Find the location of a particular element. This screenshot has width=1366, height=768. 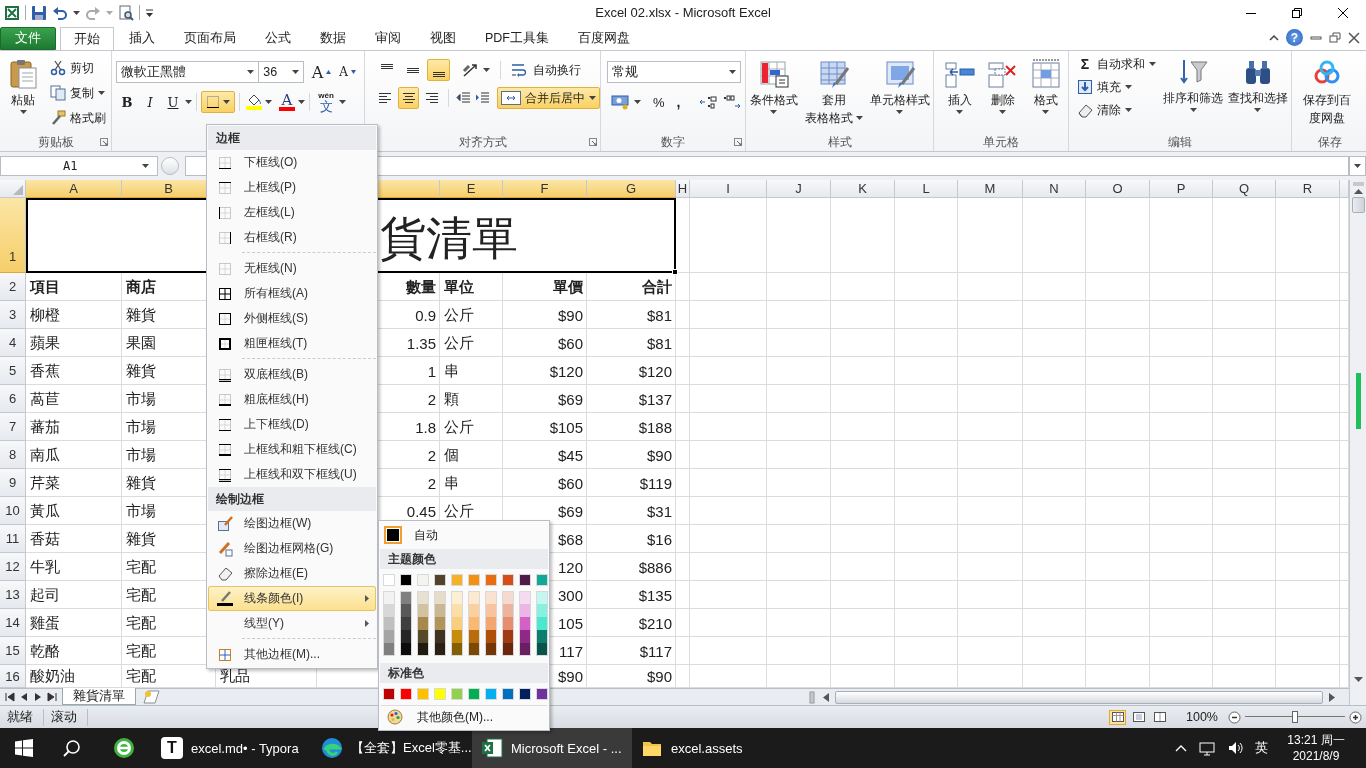

row-header: 16 is located at coordinates (13, 676).